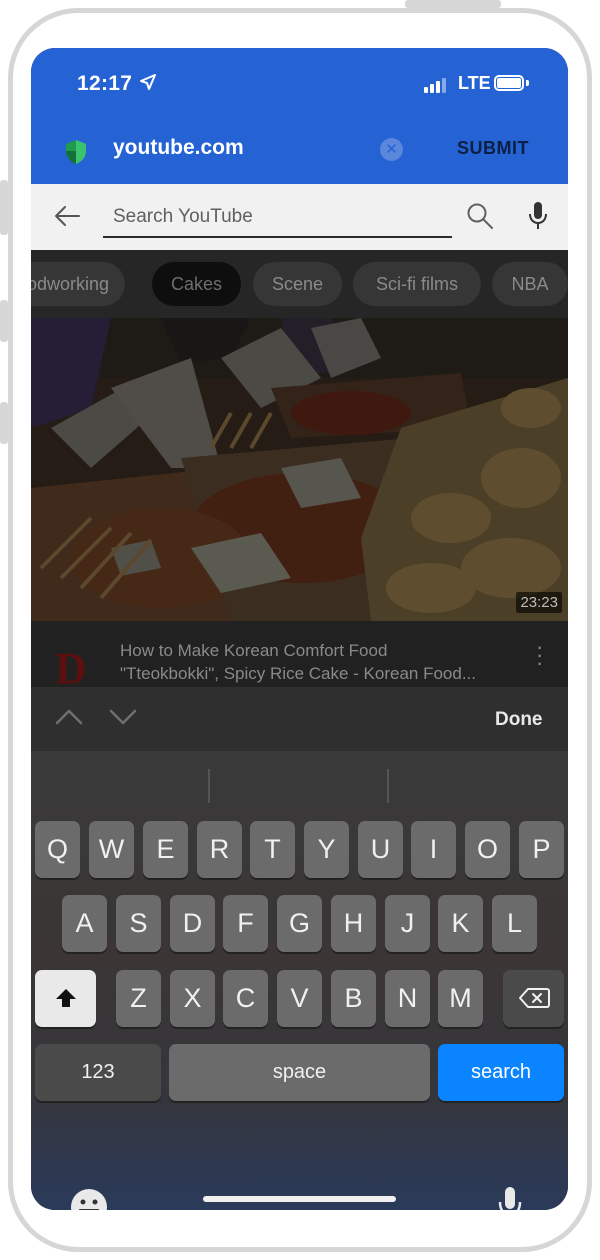 The height and width of the screenshot is (1260, 600). I want to click on video-title-line-1: How to Make Korean Comfort Food, so click(254, 650).